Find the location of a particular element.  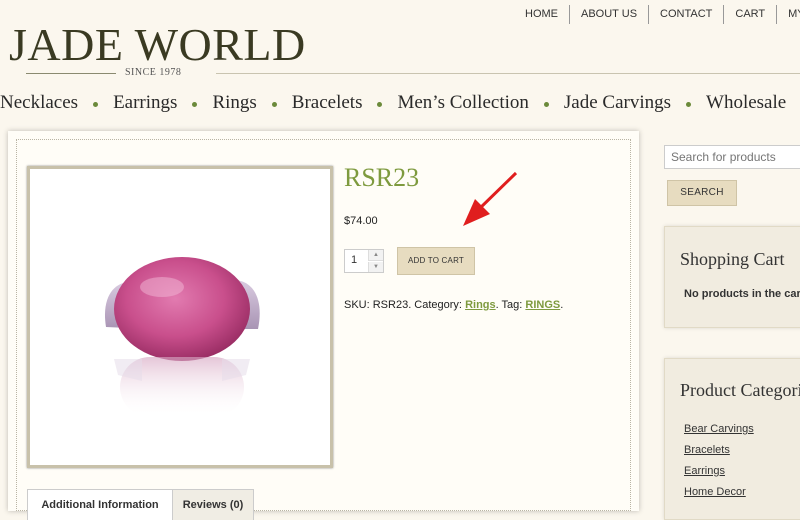

list-item: Earrings is located at coordinates (719, 471).